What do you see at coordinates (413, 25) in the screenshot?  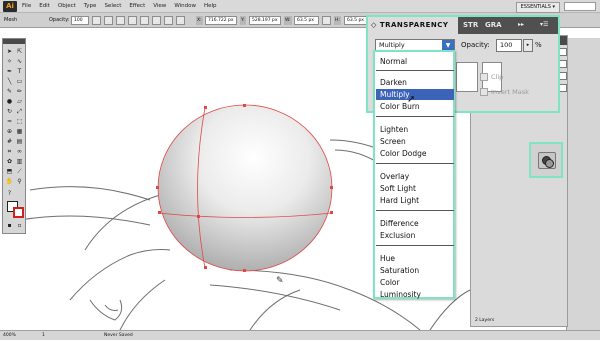 I see `tab-transparency: ◇ TRANSPARENCY` at bounding box center [413, 25].